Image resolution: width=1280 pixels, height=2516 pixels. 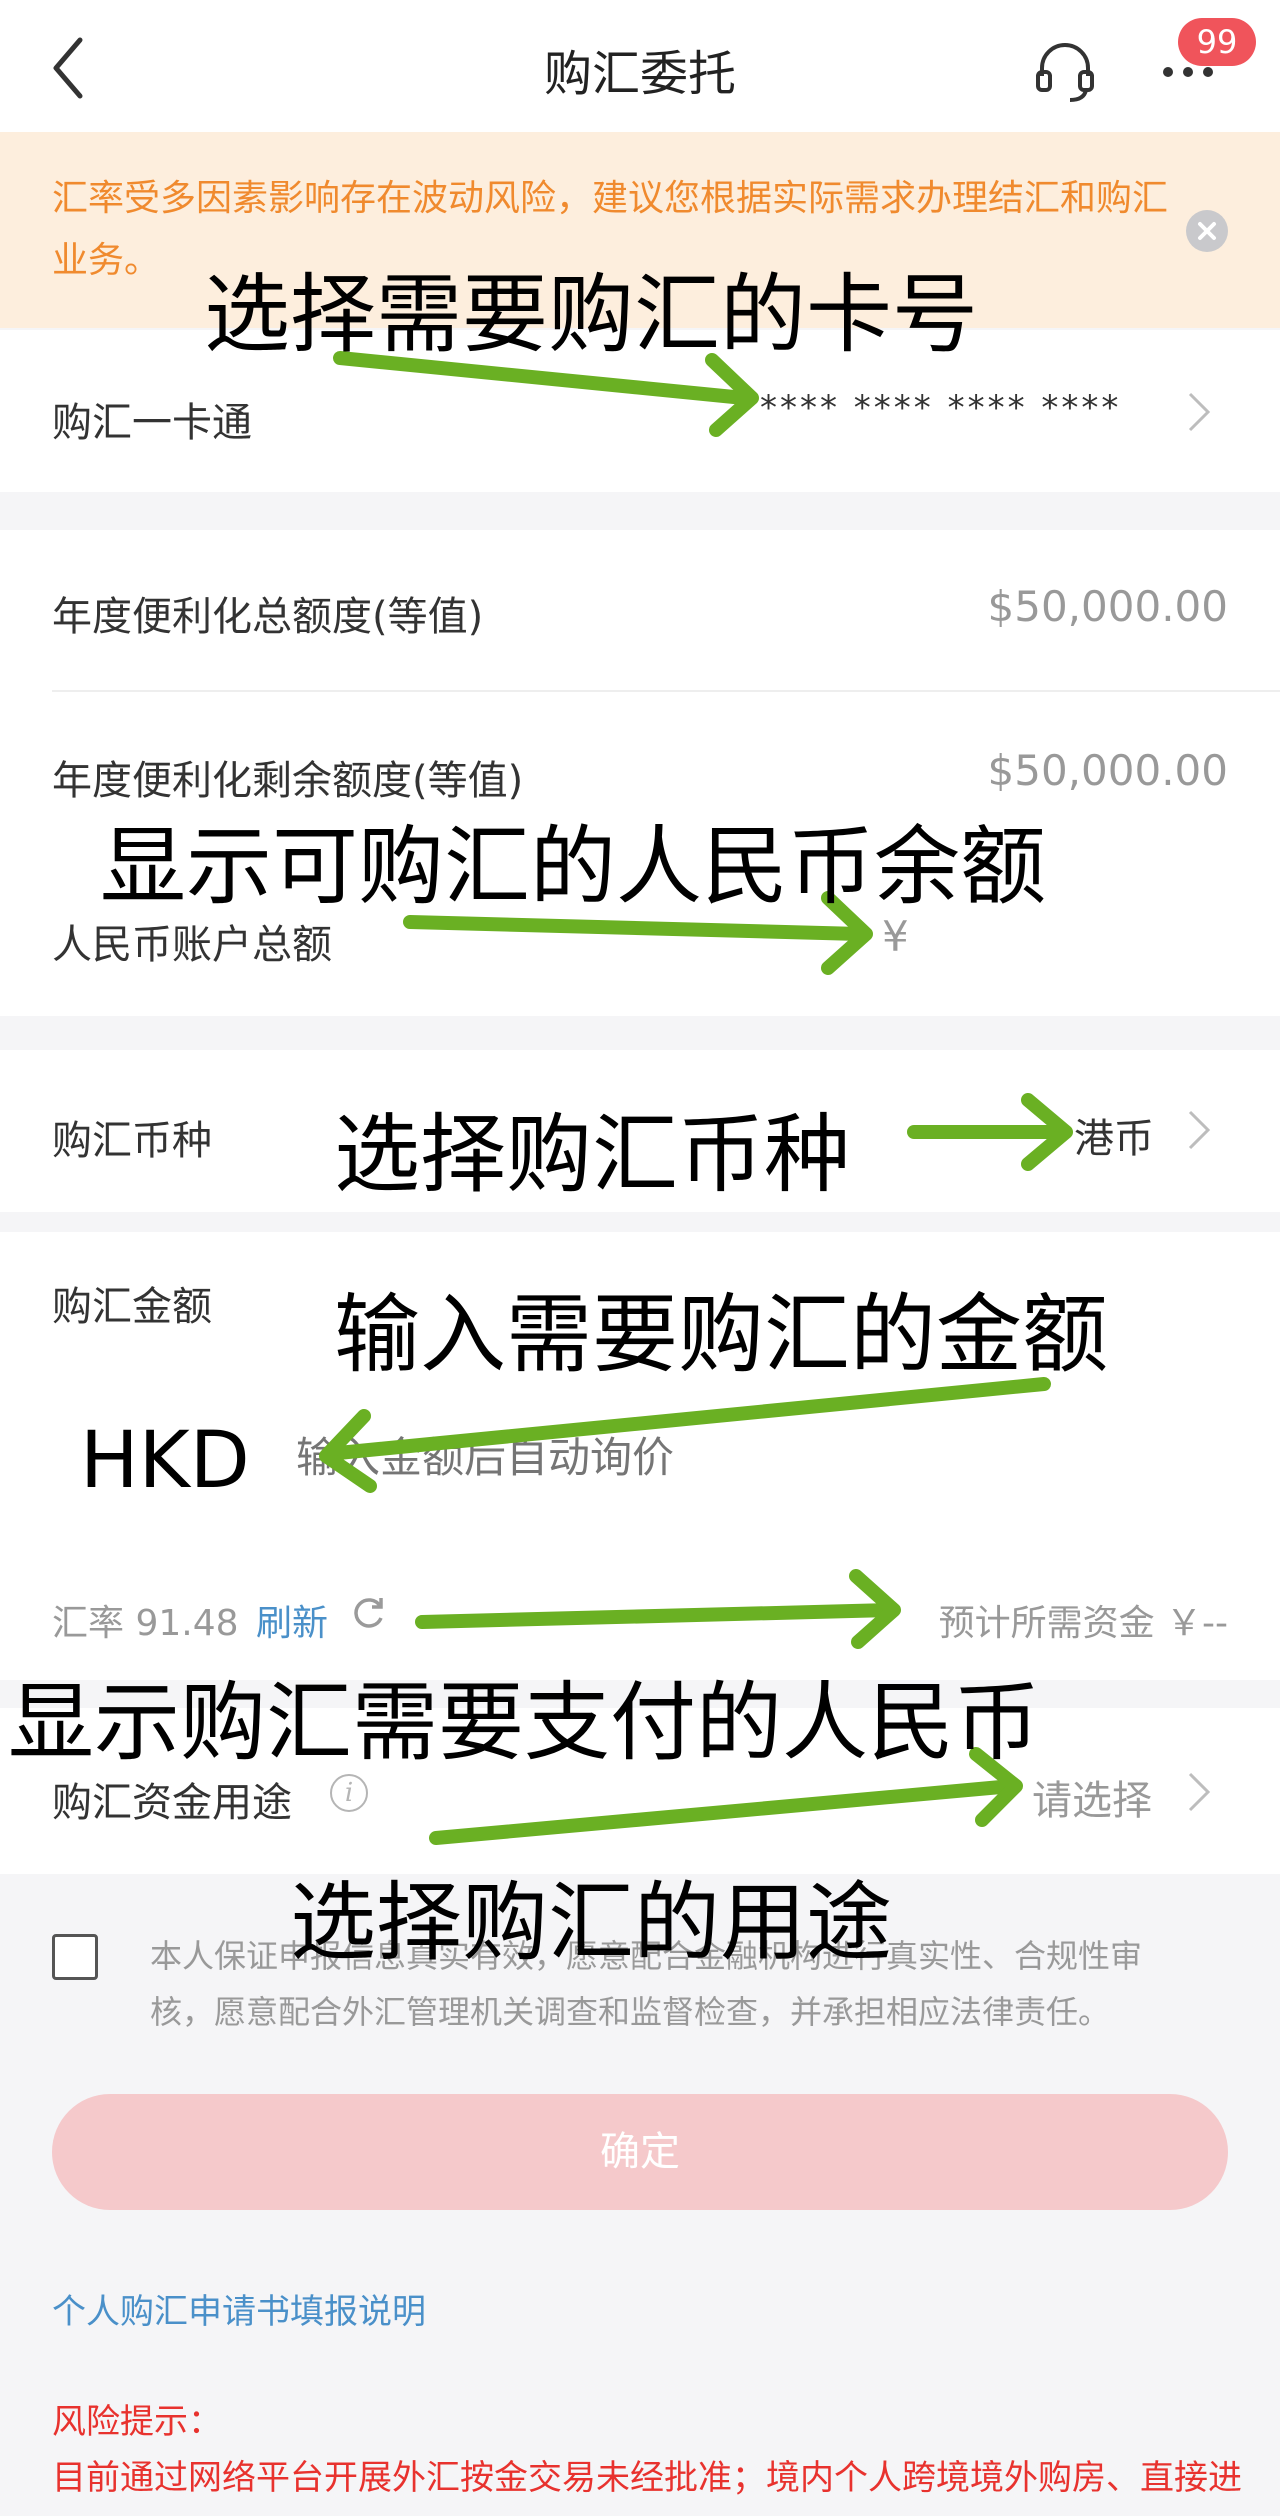 I want to click on divider, so click(x=666, y=691).